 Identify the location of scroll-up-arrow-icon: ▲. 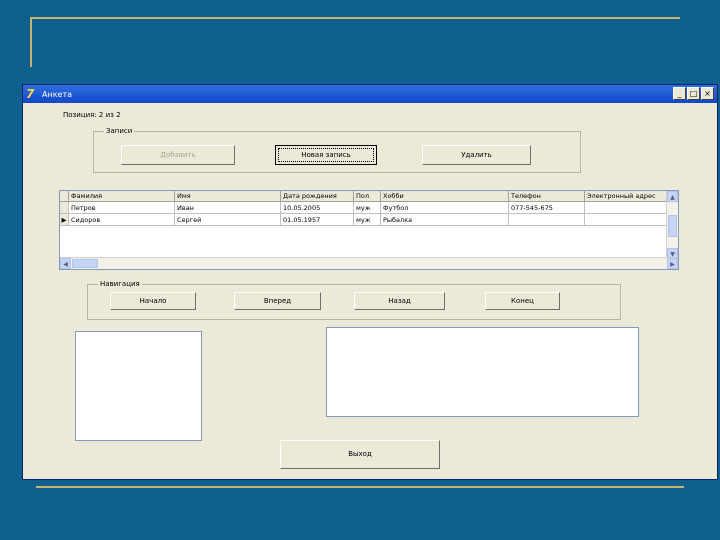
(672, 196).